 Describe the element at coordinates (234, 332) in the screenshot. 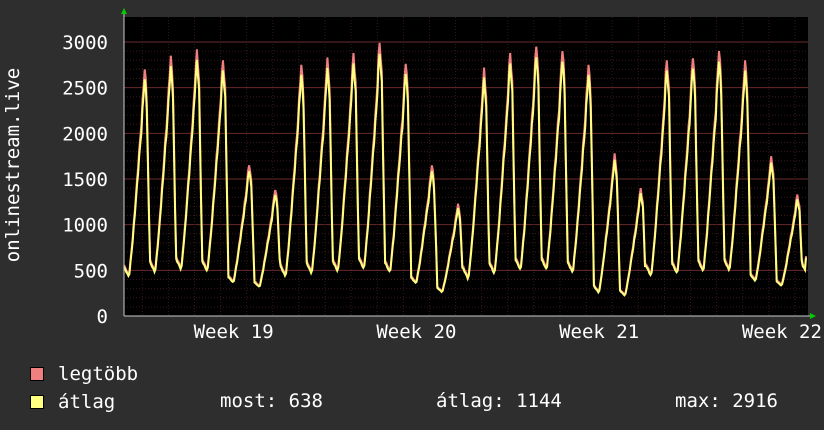

I see `x-tick-label: Week 19` at that location.